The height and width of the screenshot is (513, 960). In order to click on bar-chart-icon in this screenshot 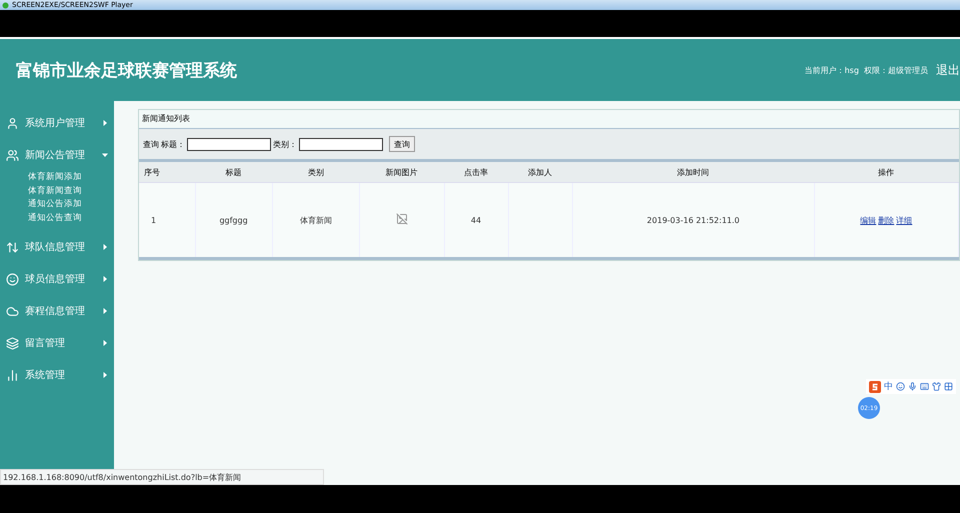, I will do `click(12, 375)`.